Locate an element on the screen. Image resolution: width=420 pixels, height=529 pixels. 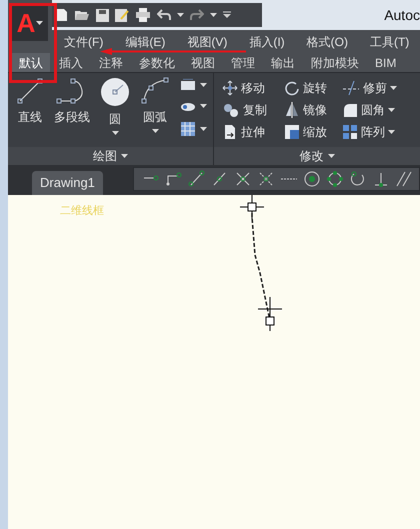
tool-label: 直线 is located at coordinates (30, 117).